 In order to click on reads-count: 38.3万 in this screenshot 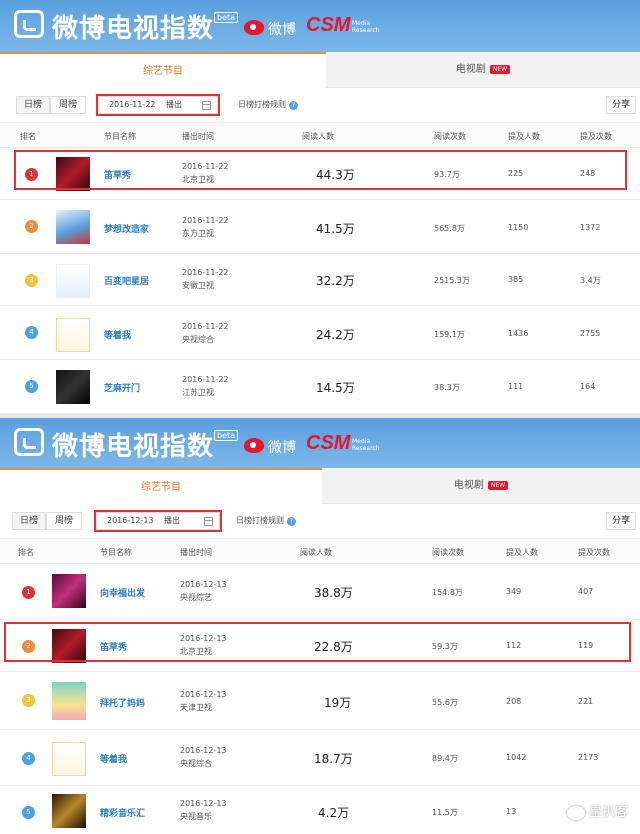, I will do `click(447, 387)`.